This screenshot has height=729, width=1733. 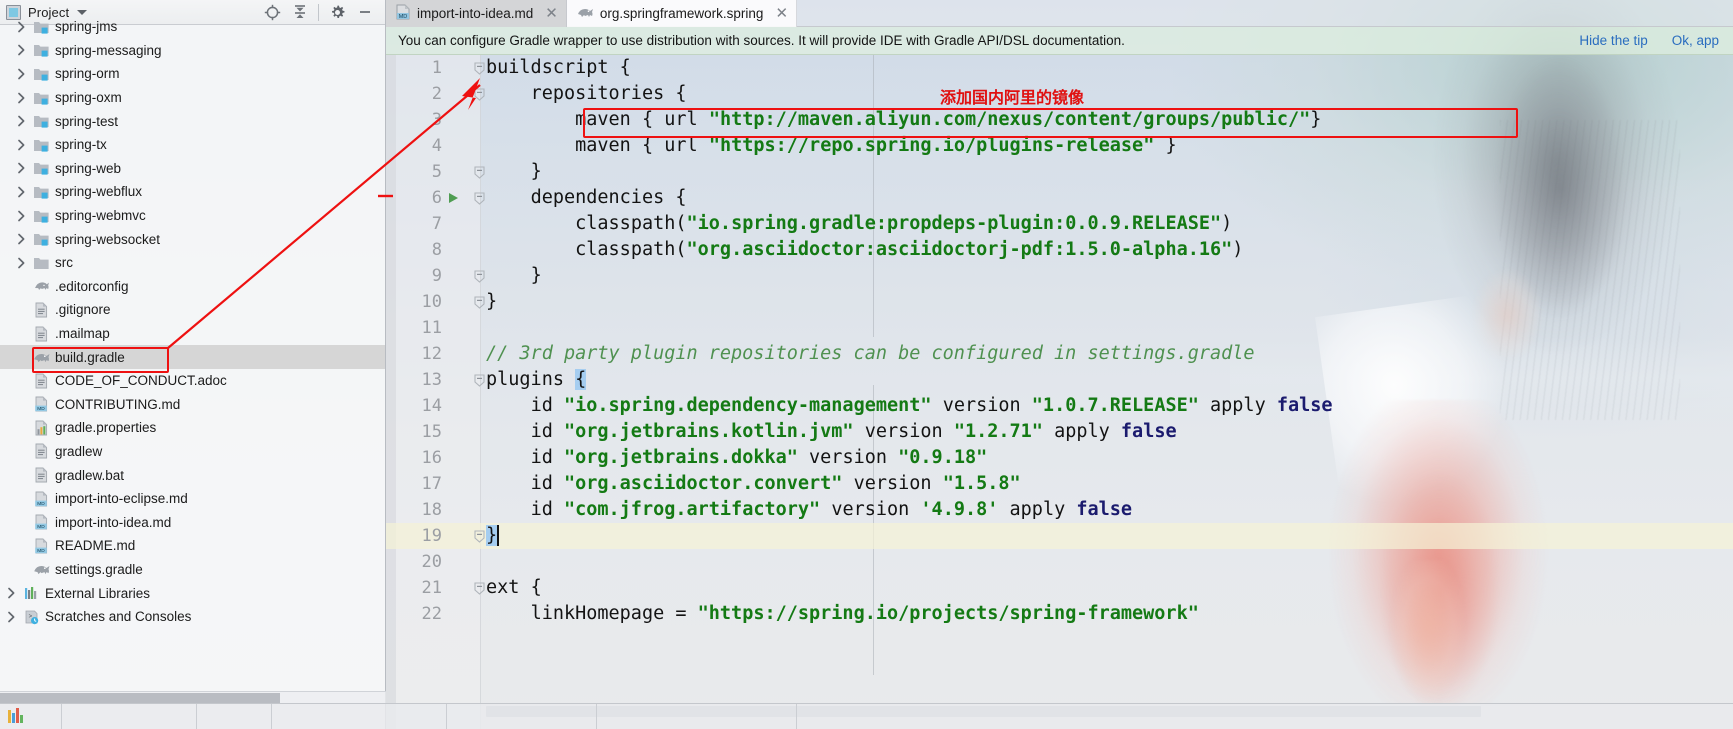 I want to click on tree-item-import-into-eclipse-md: MD import-into-eclipse.md, so click(x=192, y=499).